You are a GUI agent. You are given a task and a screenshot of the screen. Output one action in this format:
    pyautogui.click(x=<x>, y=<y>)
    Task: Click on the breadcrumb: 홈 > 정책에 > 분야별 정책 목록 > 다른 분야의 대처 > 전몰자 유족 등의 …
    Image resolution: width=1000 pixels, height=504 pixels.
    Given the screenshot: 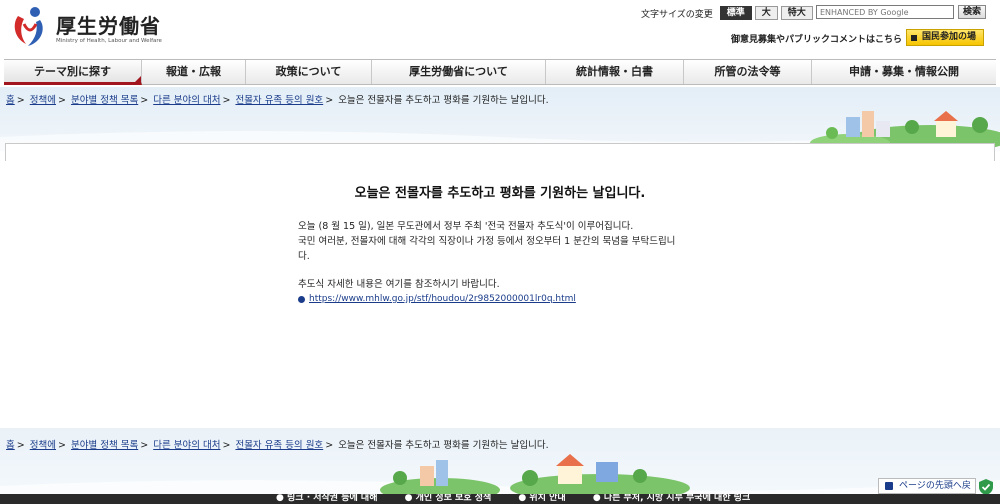 What is the action you would take?
    pyautogui.click(x=277, y=100)
    